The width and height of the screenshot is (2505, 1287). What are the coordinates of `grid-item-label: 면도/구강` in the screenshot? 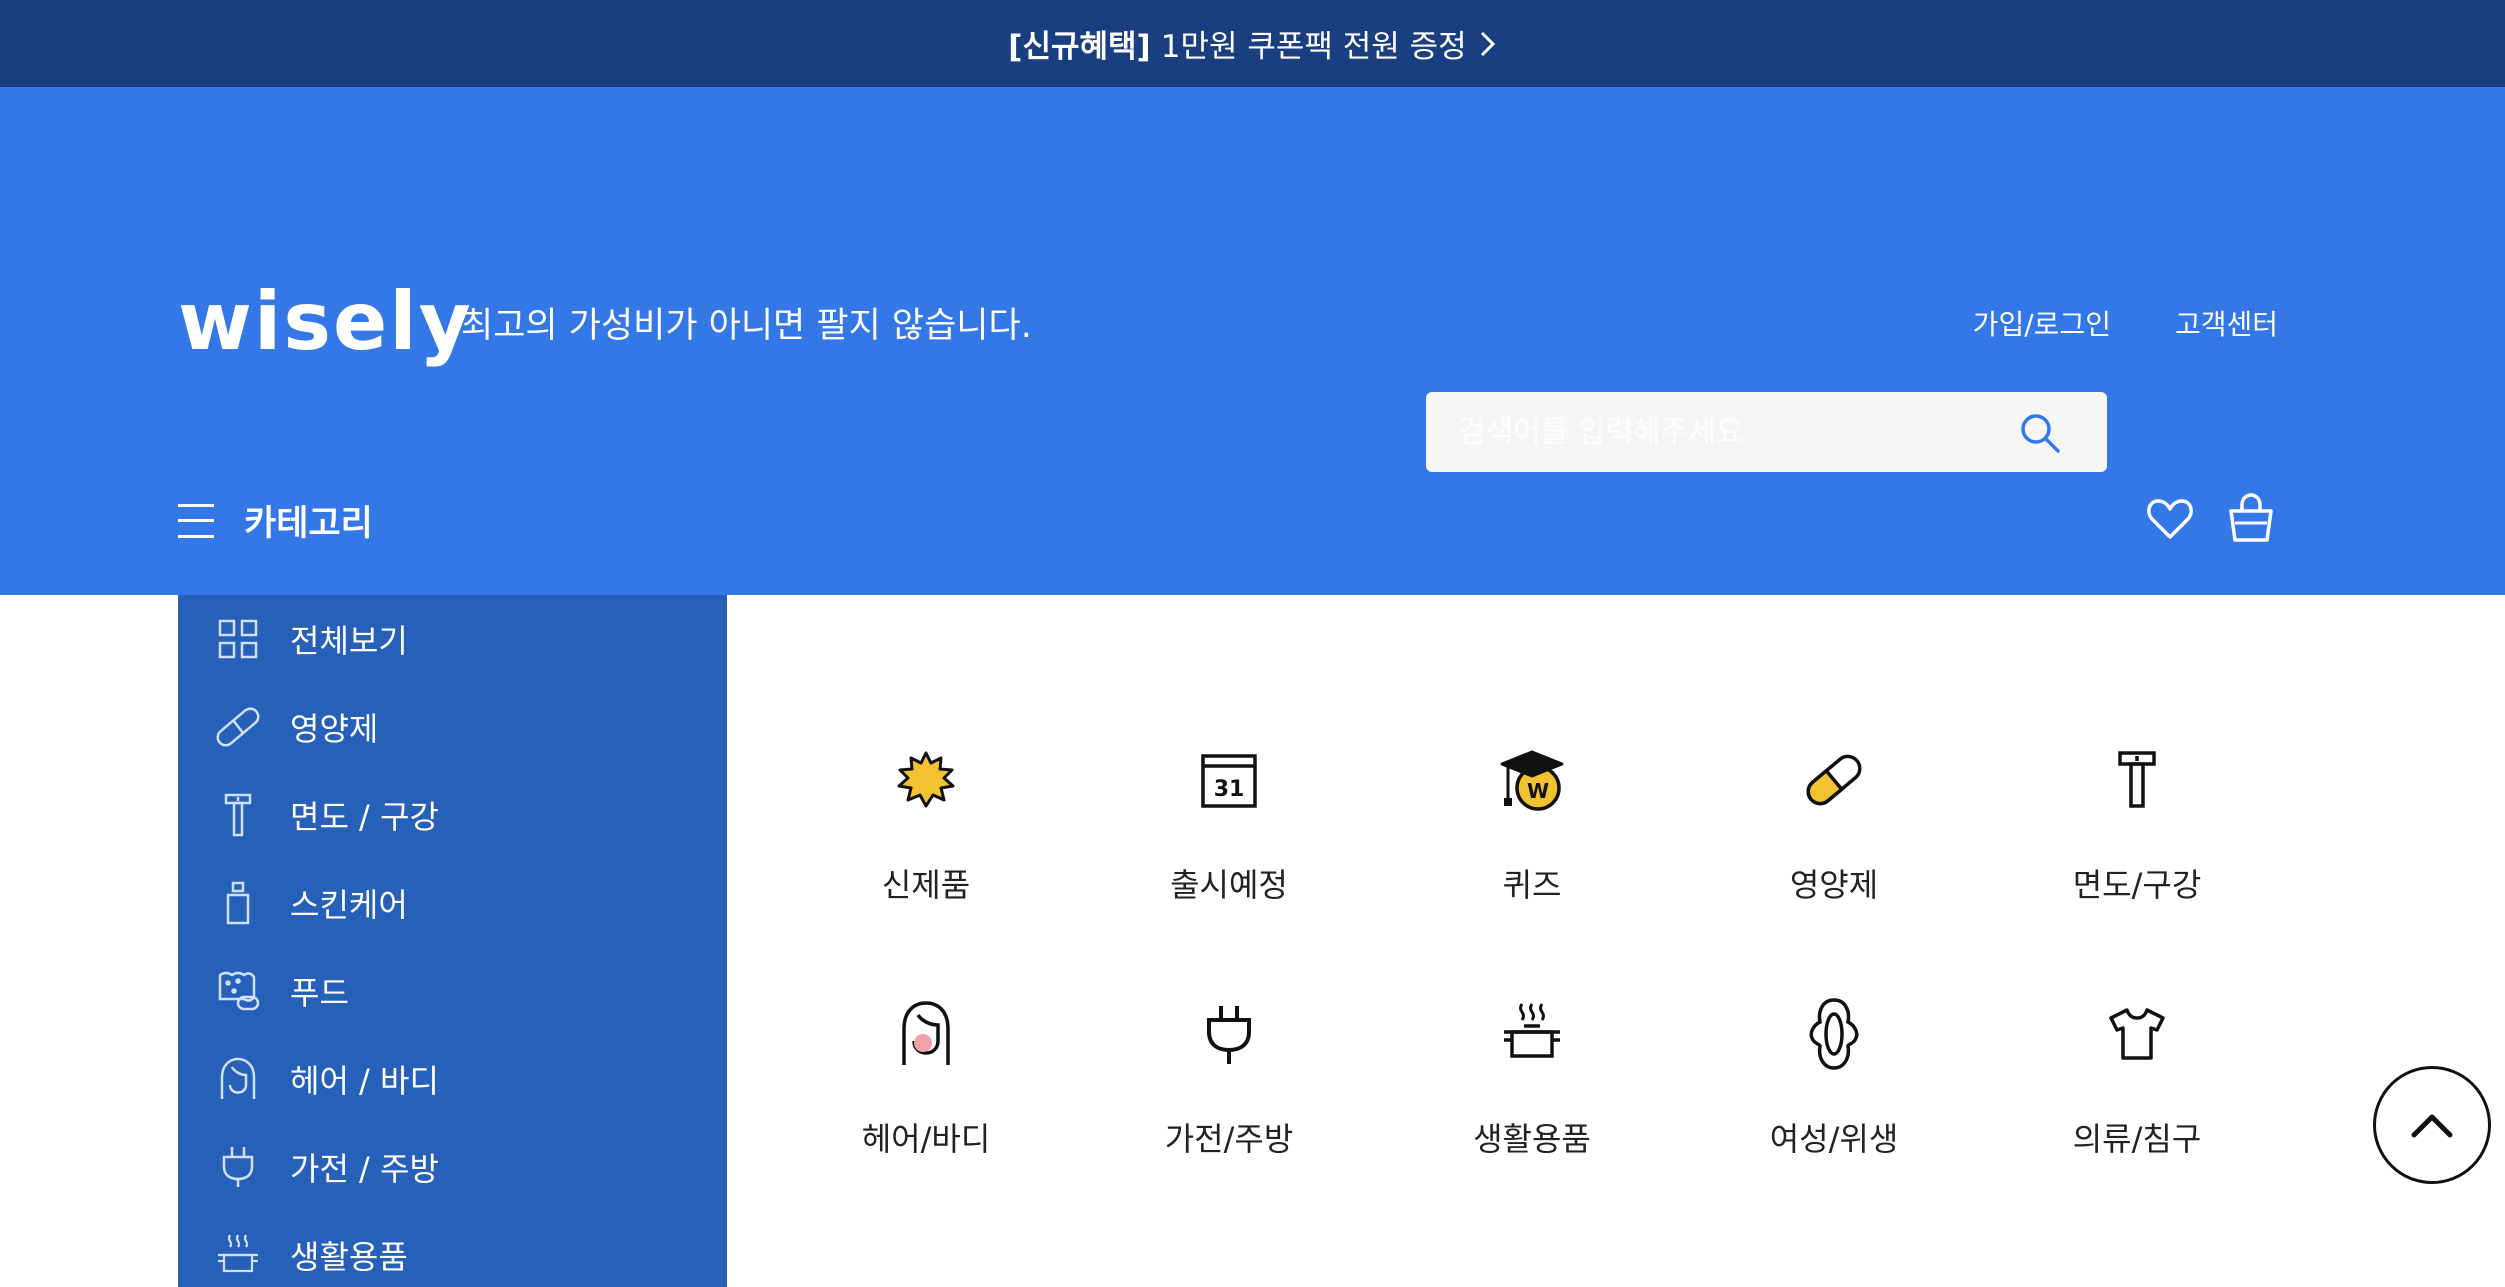 It's located at (2137, 885).